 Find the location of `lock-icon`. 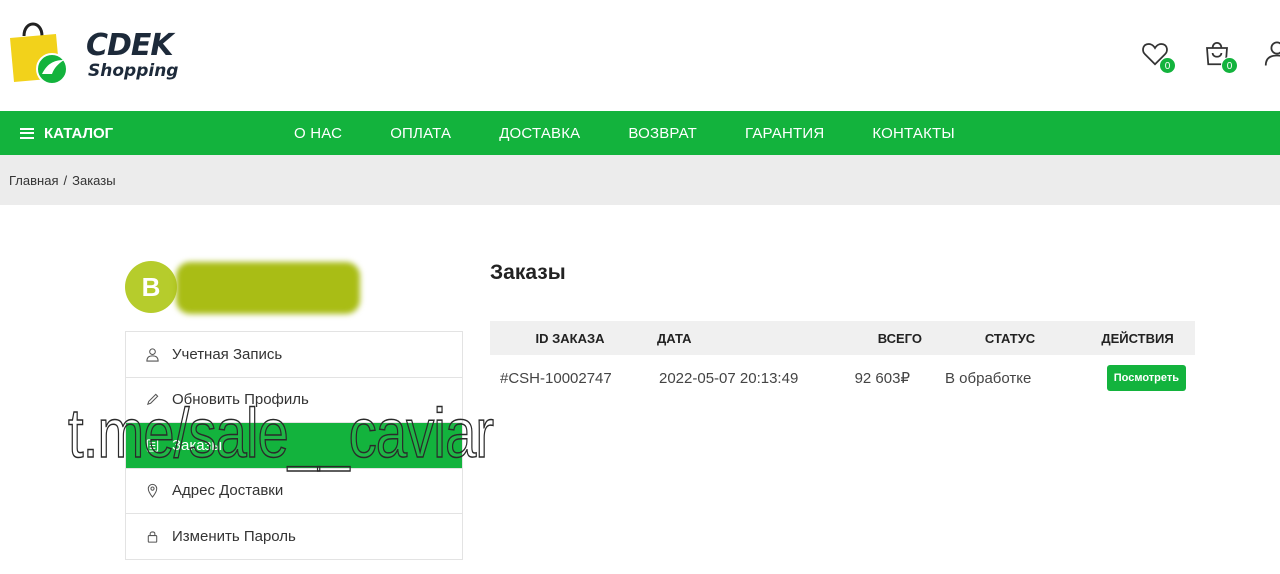

lock-icon is located at coordinates (152, 536).